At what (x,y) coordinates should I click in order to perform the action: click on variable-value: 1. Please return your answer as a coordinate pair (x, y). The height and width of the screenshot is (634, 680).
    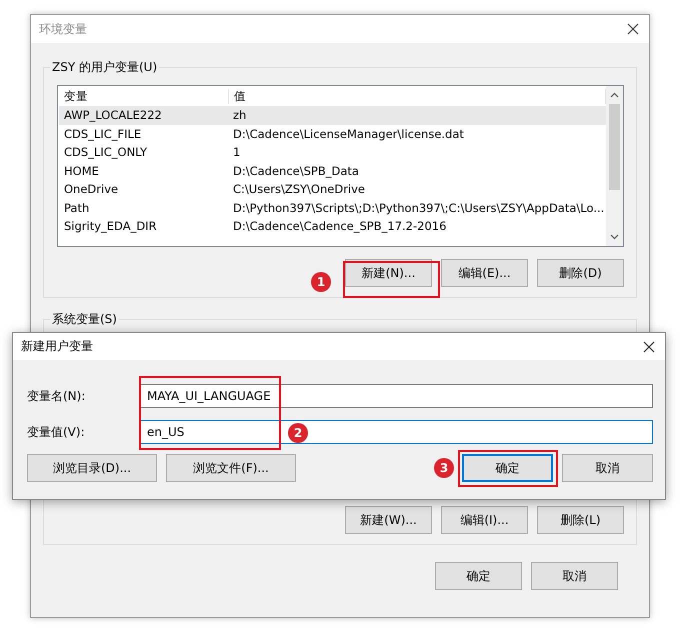
    Looking at the image, I should click on (237, 152).